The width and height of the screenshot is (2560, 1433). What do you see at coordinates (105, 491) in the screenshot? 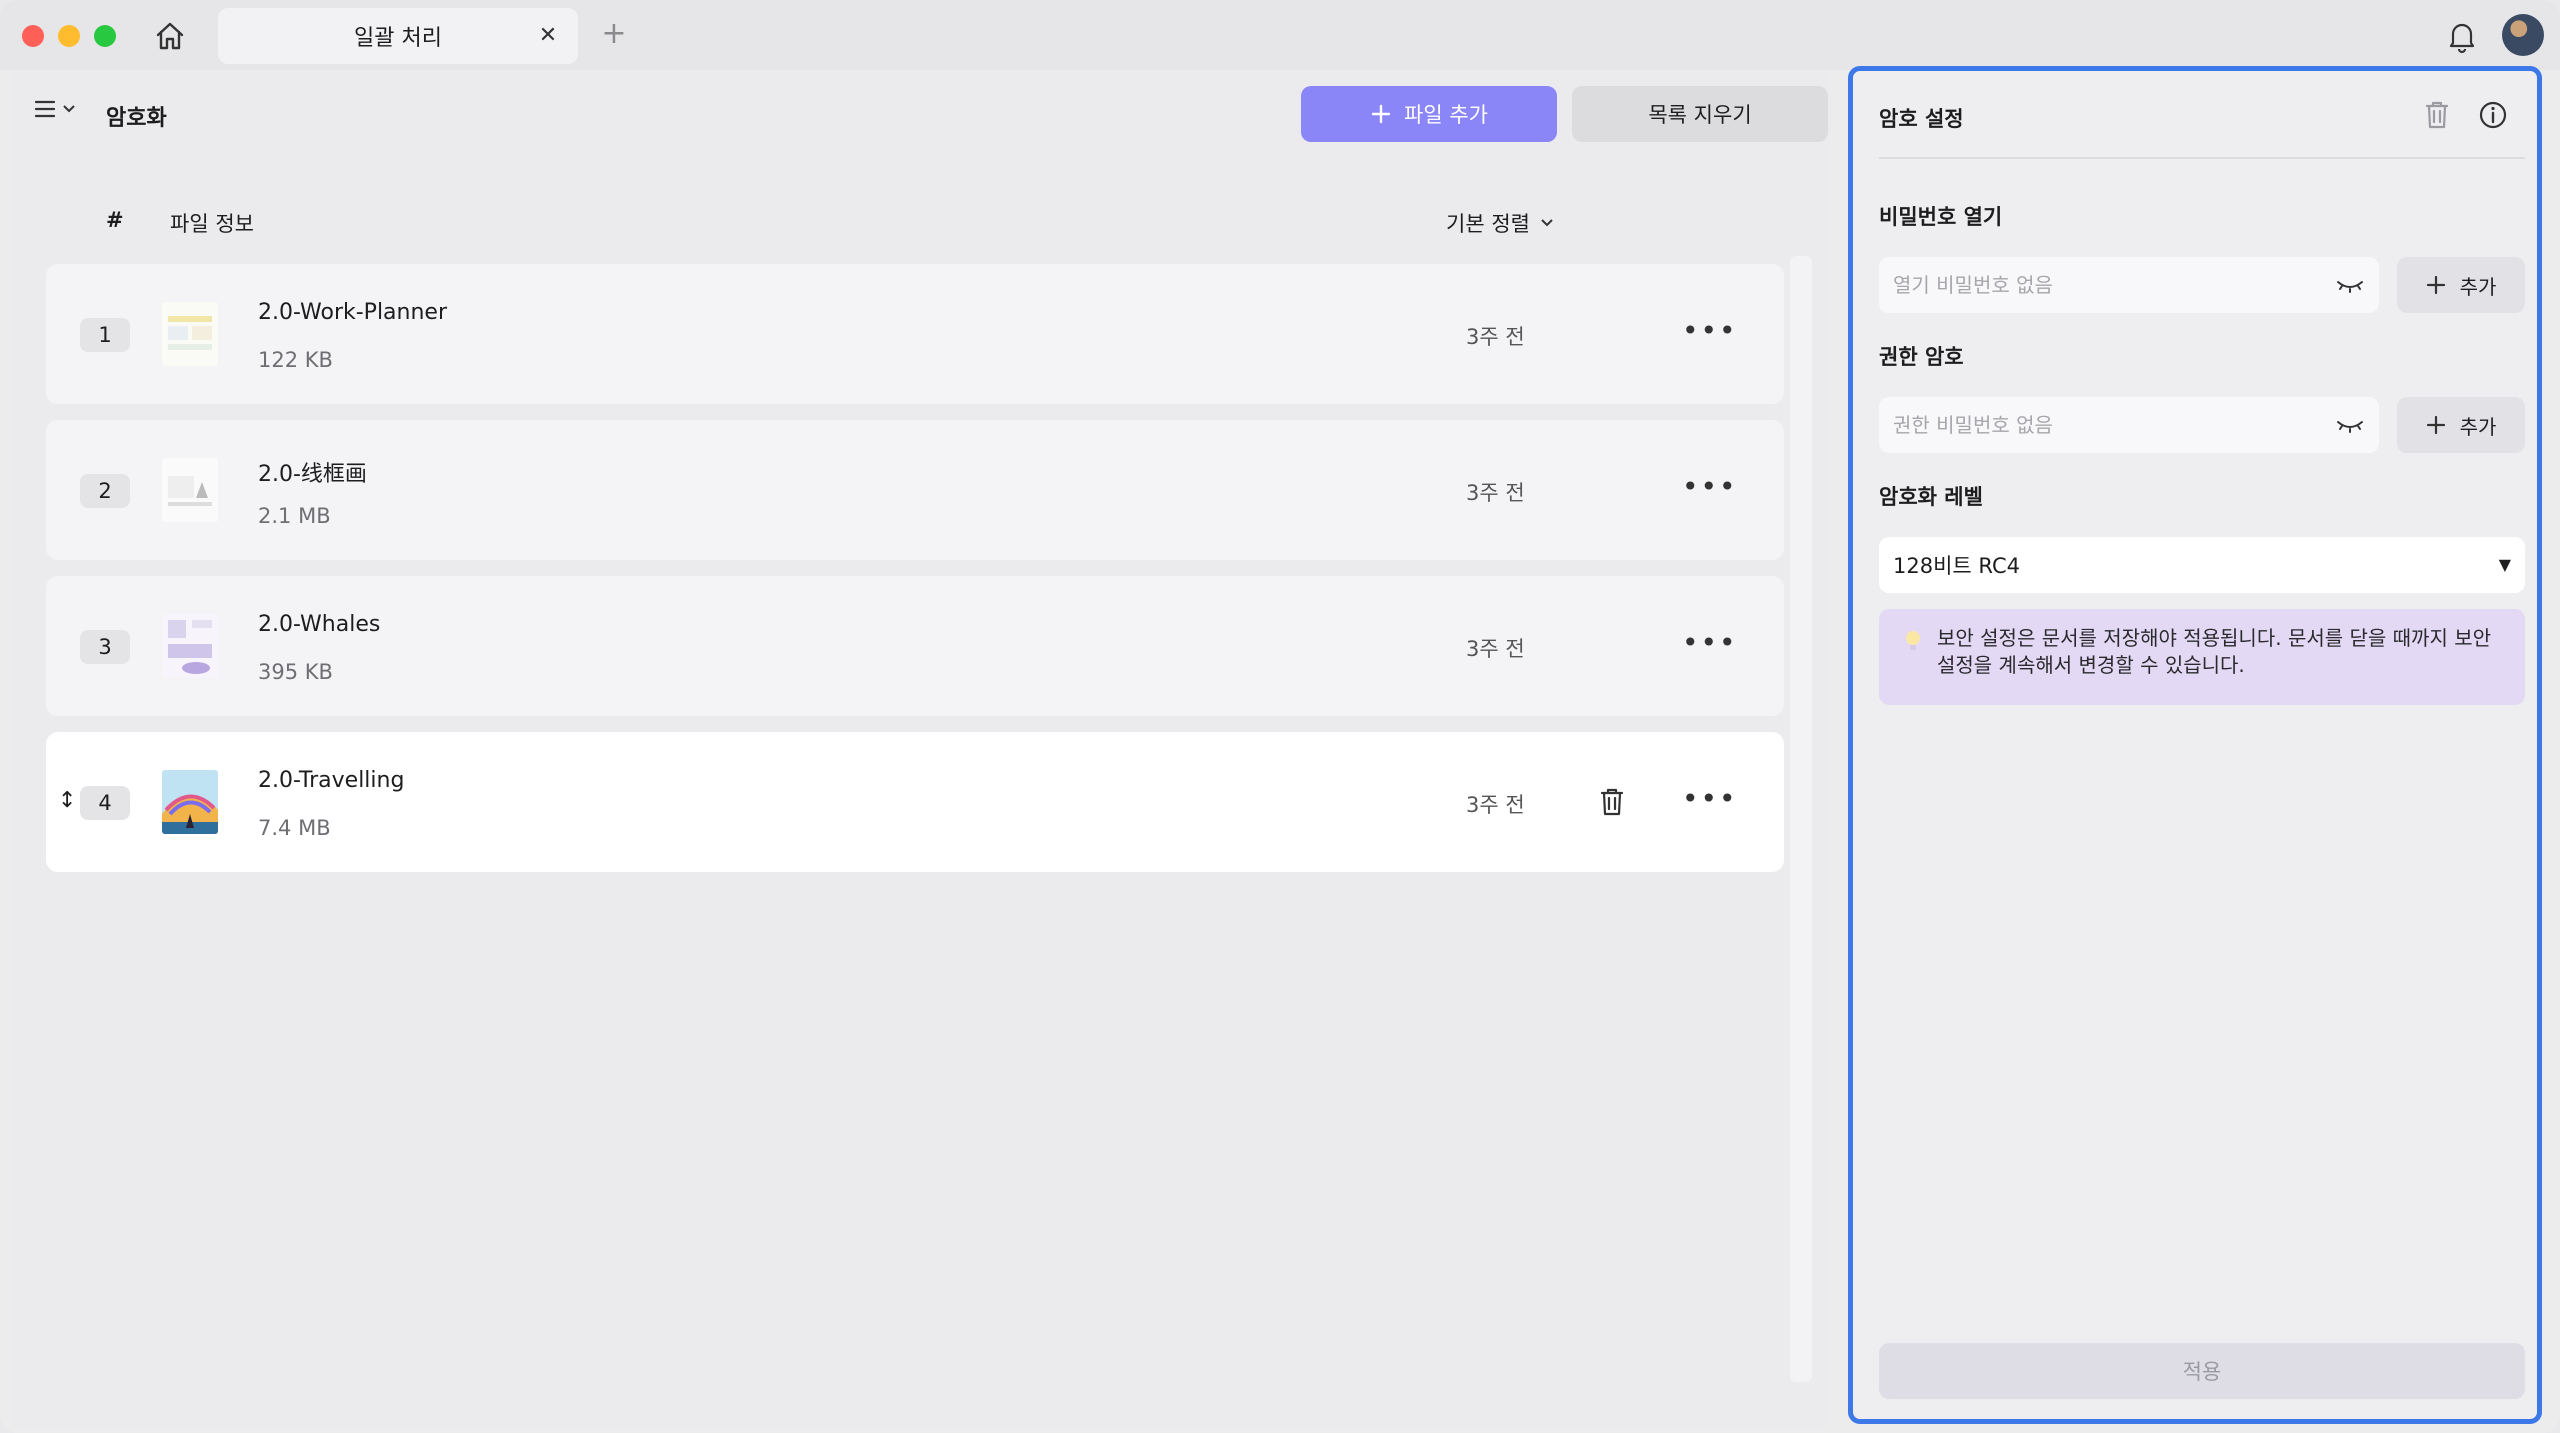
I see `row-number: 2` at bounding box center [105, 491].